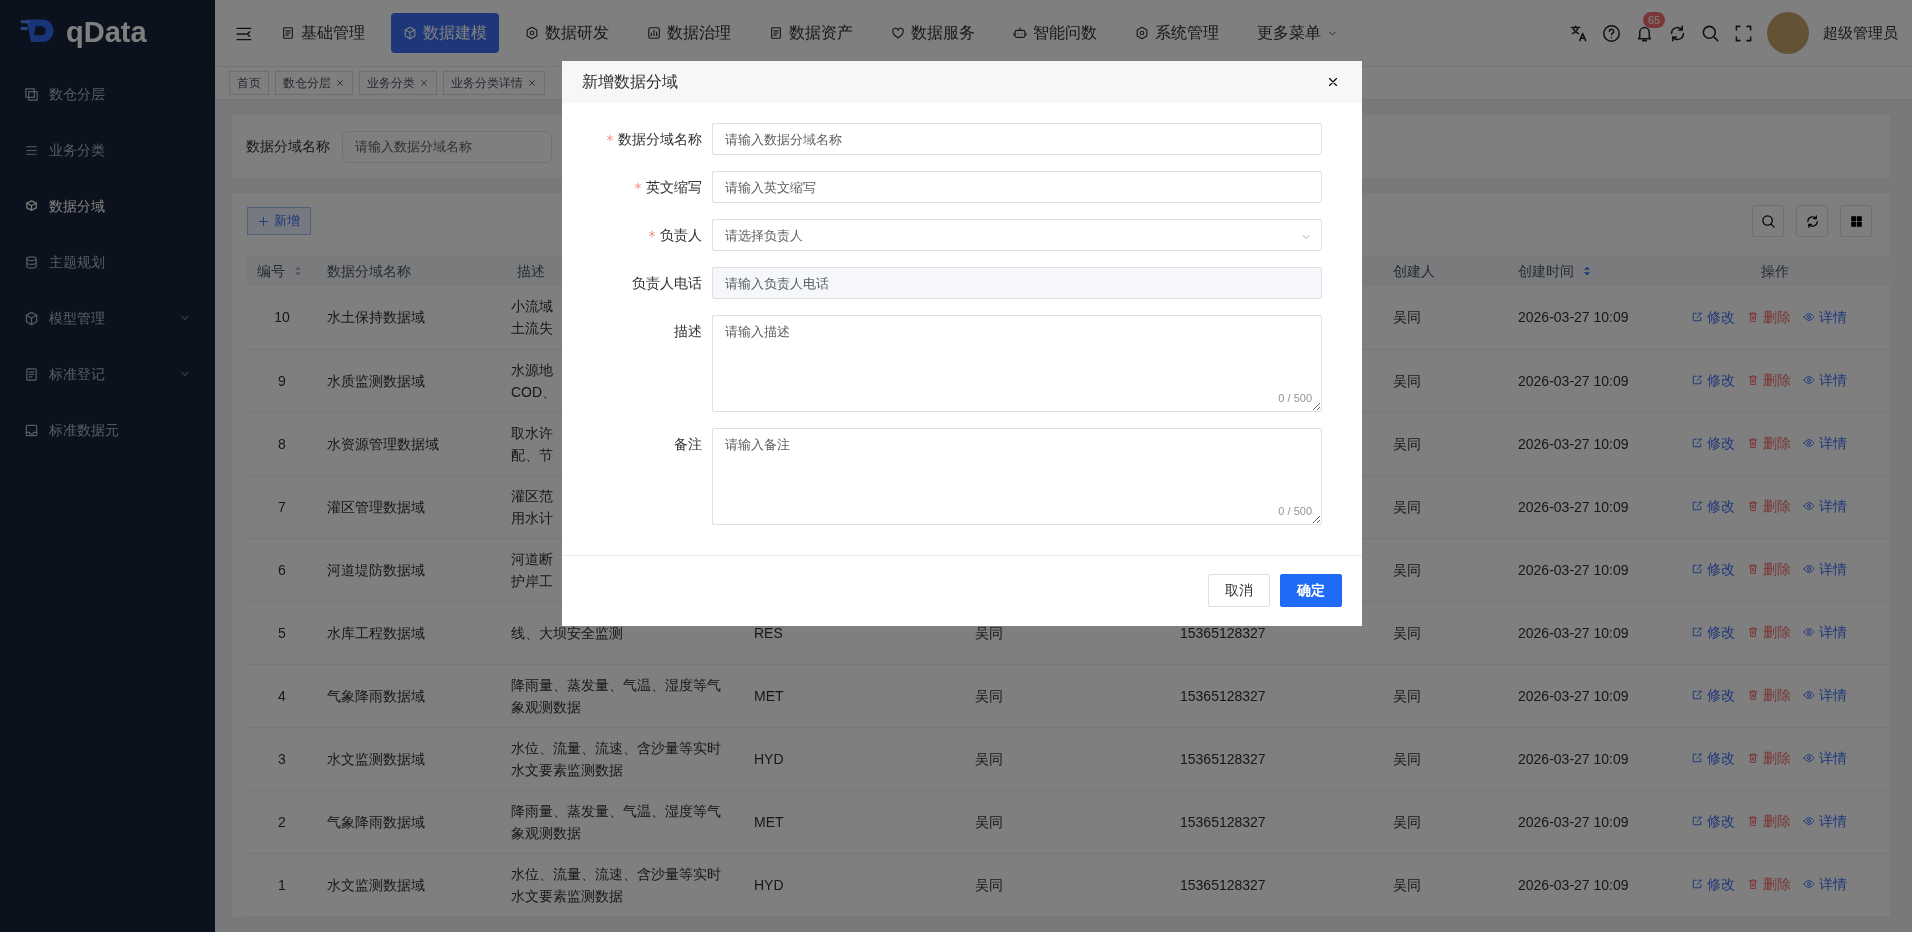 The width and height of the screenshot is (1912, 932). What do you see at coordinates (1311, 590) in the screenshot?
I see `confirm-button: 确定` at bounding box center [1311, 590].